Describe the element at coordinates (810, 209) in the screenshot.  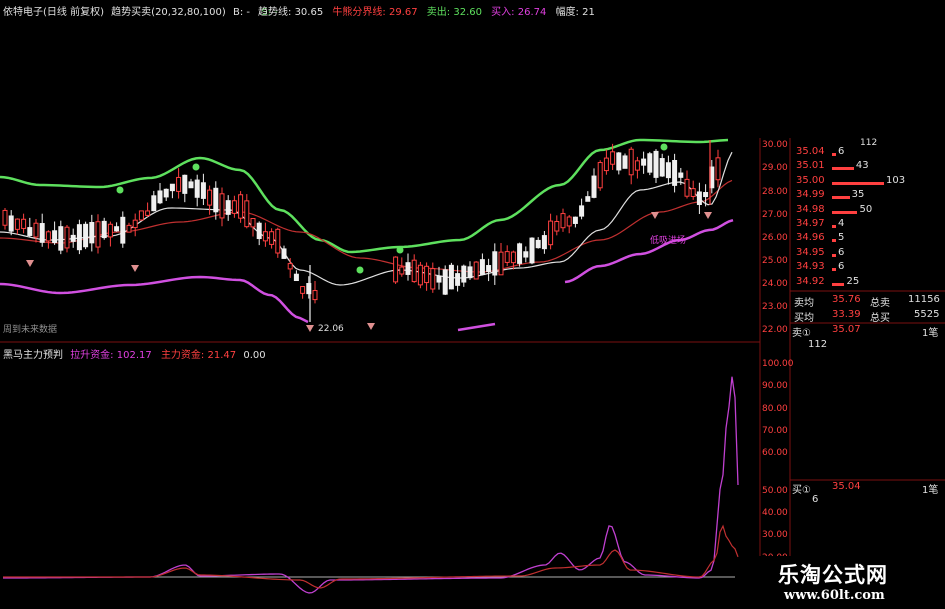
I see `ask-price: 34.98` at that location.